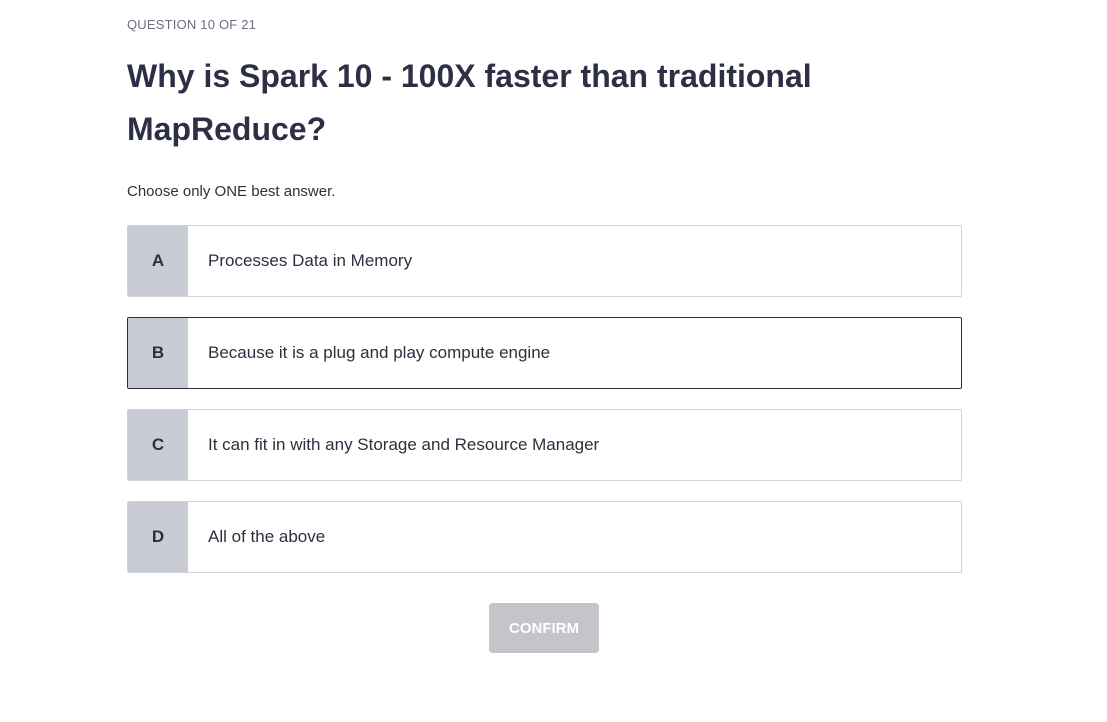  I want to click on option-letter: B, so click(158, 353).